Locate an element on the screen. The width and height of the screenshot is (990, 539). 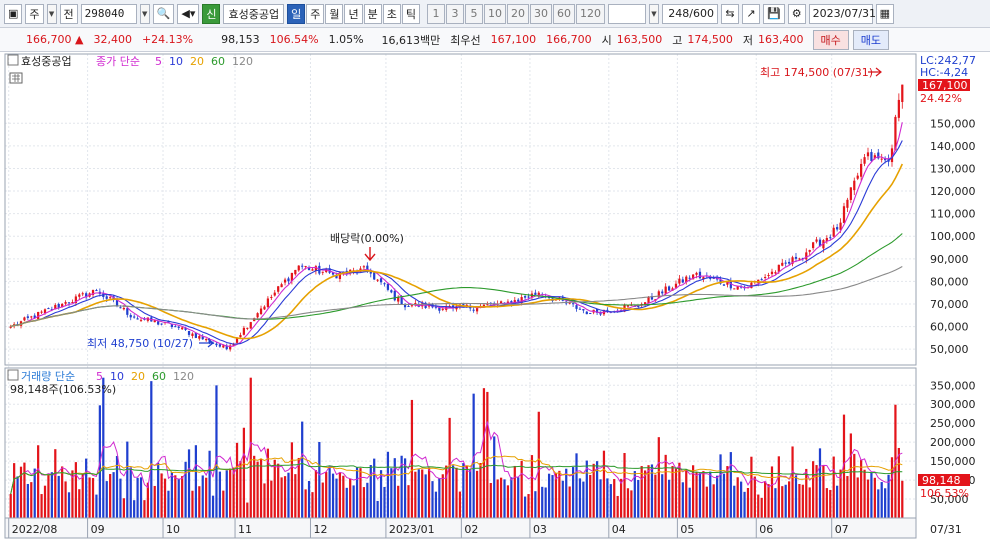
interval-button-20: 20 is located at coordinates (517, 13).